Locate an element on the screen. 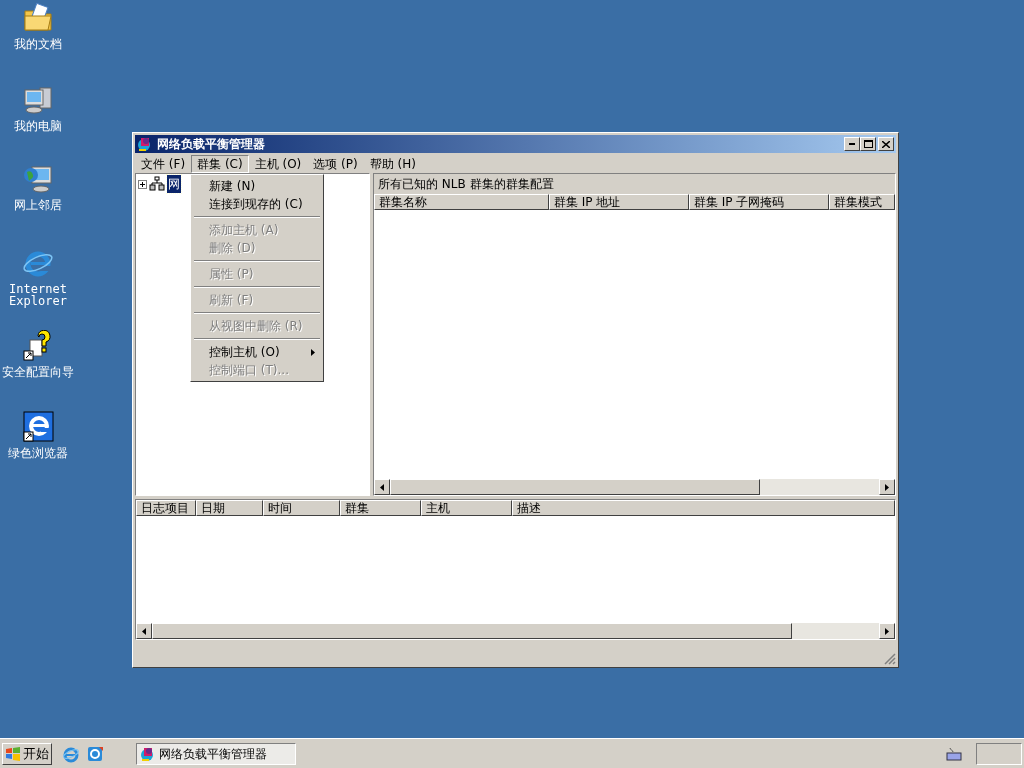 The image size is (1024, 768). desktop-icon-label: 我的电脑 is located at coordinates (38, 126).